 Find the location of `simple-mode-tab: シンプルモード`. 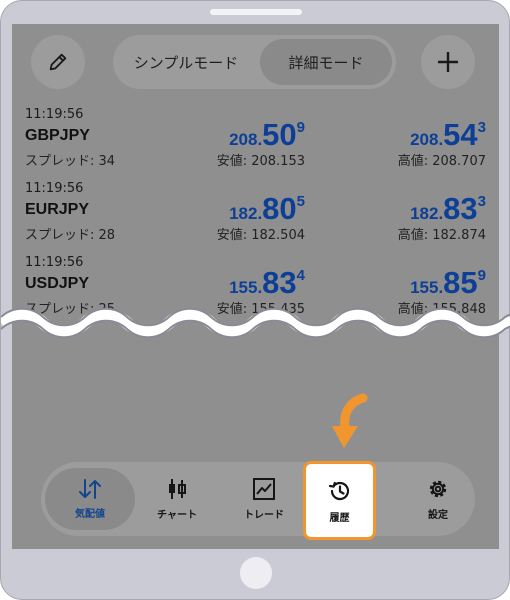

simple-mode-tab: シンプルモード is located at coordinates (186, 62).